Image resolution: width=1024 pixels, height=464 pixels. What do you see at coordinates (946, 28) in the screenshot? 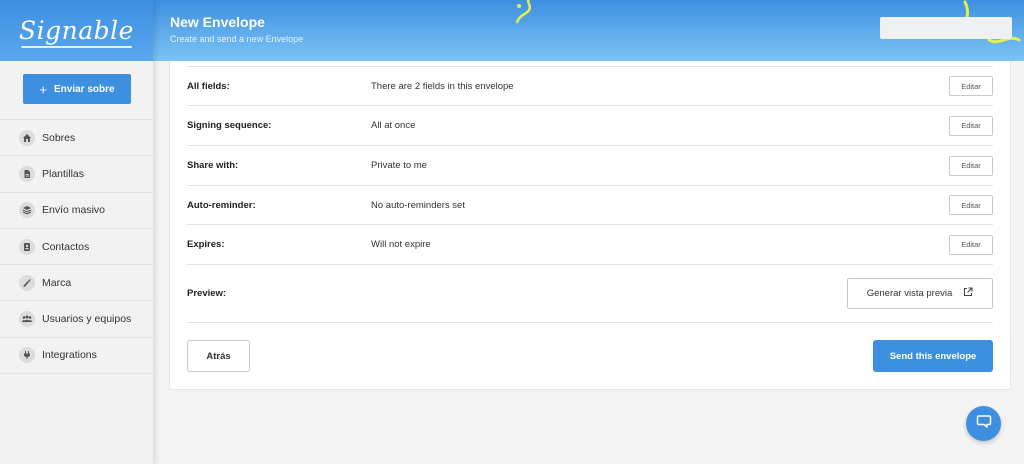
I see `user-menu` at bounding box center [946, 28].